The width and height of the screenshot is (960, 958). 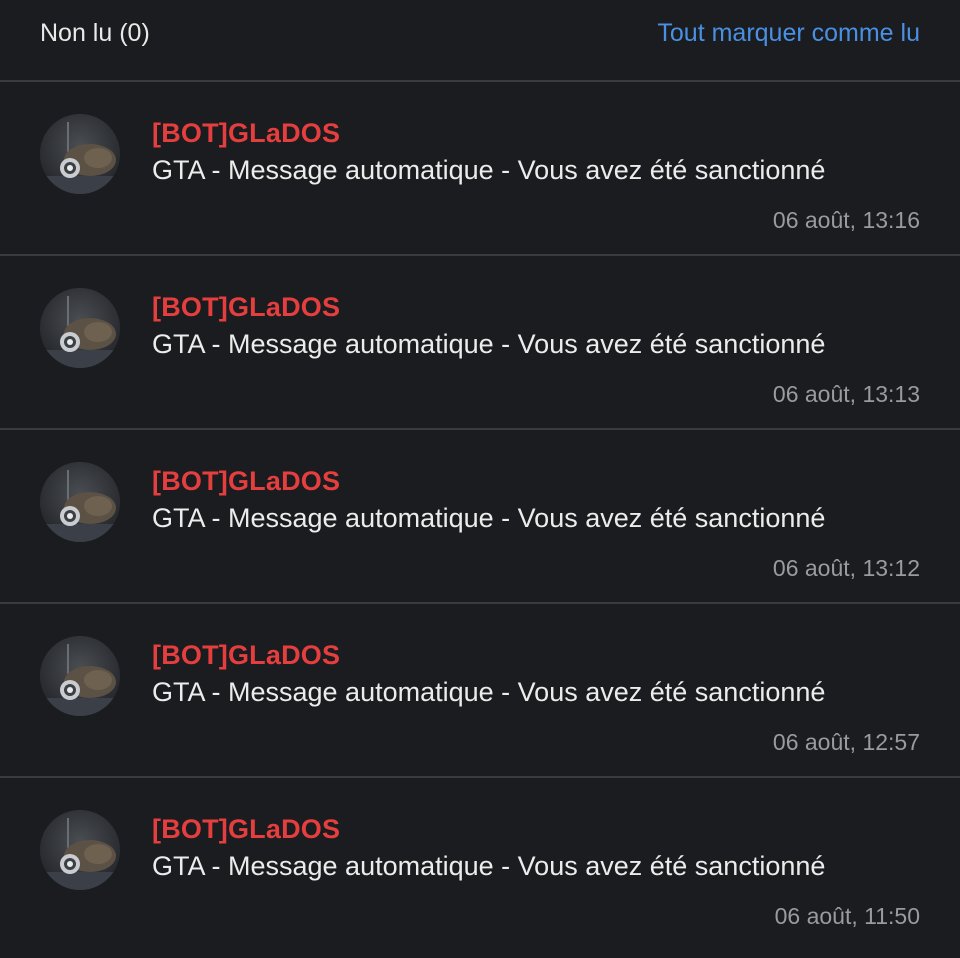 What do you see at coordinates (95, 32) in the screenshot?
I see `unread-count-title: Non lu (0)` at bounding box center [95, 32].